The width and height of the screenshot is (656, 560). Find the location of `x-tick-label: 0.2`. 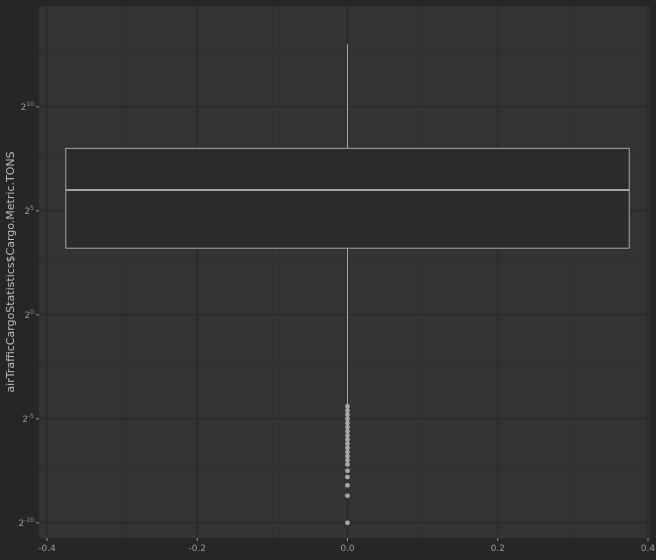

x-tick-label: 0.2 is located at coordinates (498, 549).